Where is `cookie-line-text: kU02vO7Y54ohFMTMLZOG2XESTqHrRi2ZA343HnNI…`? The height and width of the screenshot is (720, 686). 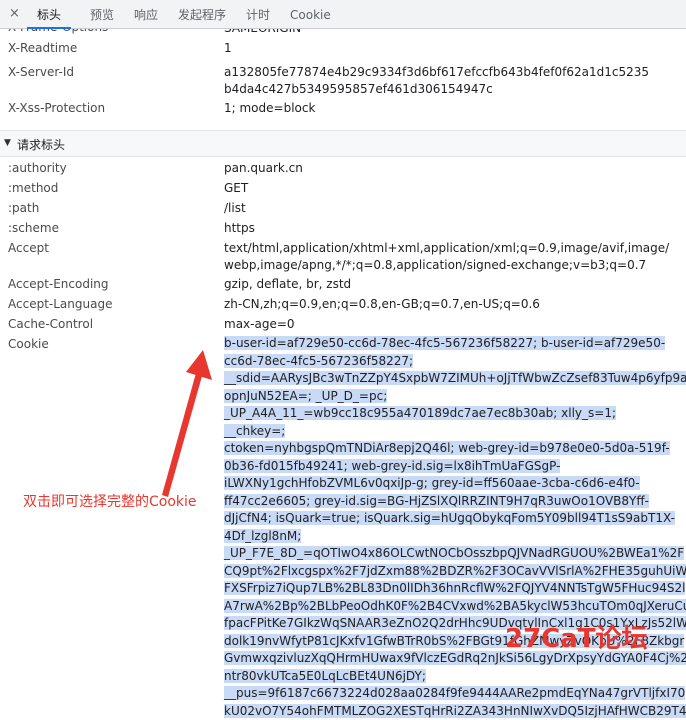
cookie-line-text: kU02vO7Y54ohFMTMLZOG2XESTqHrRi2ZA343HnNI… is located at coordinates (455, 711).